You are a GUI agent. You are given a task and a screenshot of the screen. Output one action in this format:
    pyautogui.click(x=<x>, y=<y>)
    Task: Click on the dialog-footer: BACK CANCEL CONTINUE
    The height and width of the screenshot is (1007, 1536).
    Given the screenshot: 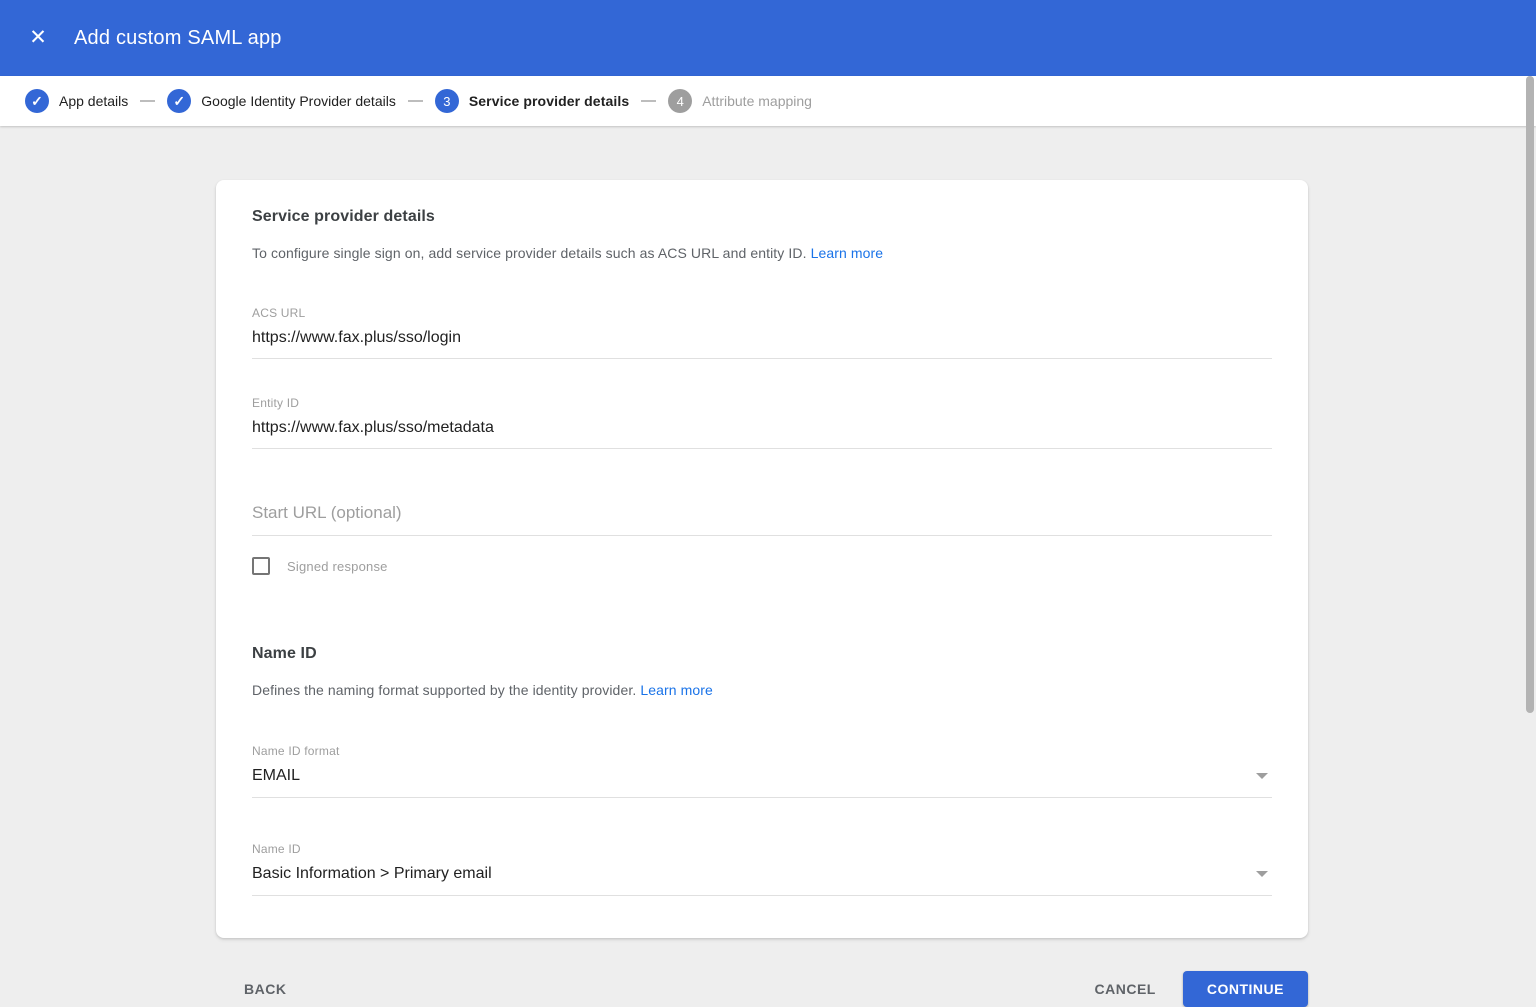 What is the action you would take?
    pyautogui.click(x=762, y=989)
    